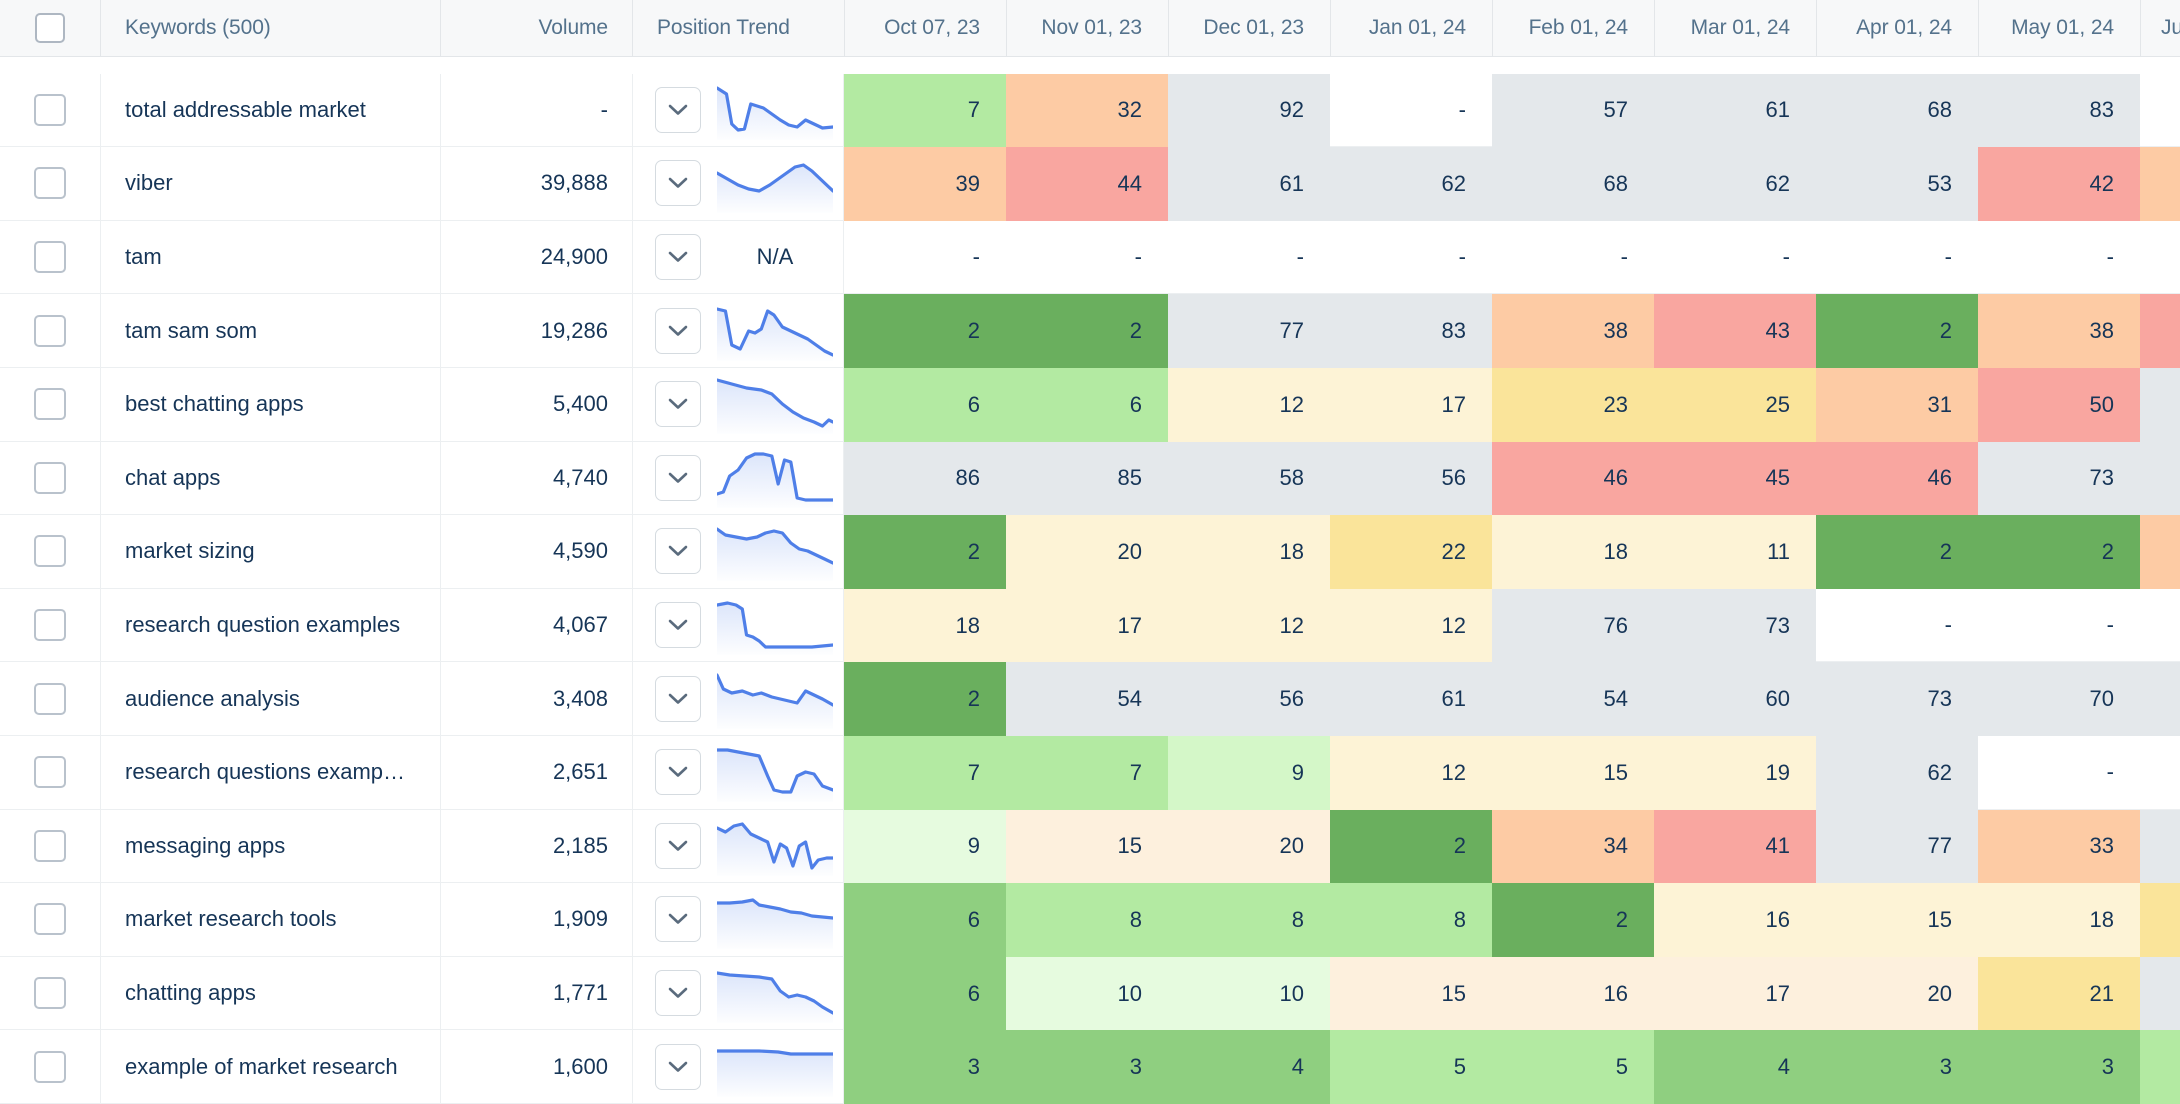  I want to click on position-cell-2: 20, so click(1249, 846).